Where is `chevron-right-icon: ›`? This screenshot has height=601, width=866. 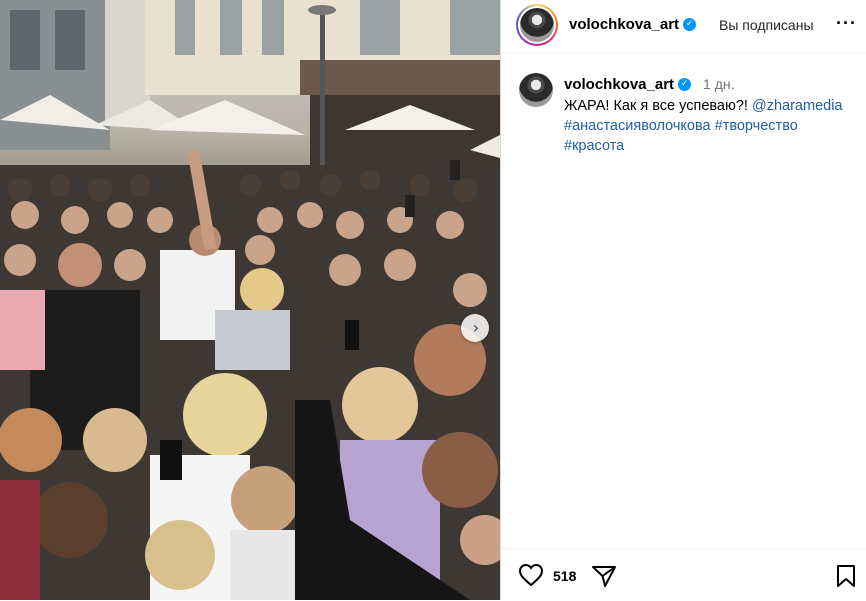
chevron-right-icon: › is located at coordinates (476, 327).